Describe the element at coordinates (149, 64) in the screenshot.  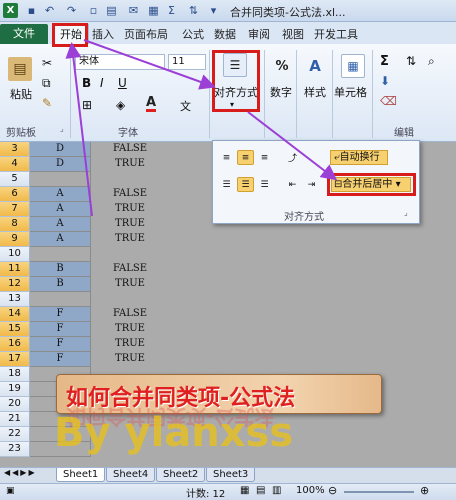
I see `arrow-to-alignment` at that location.